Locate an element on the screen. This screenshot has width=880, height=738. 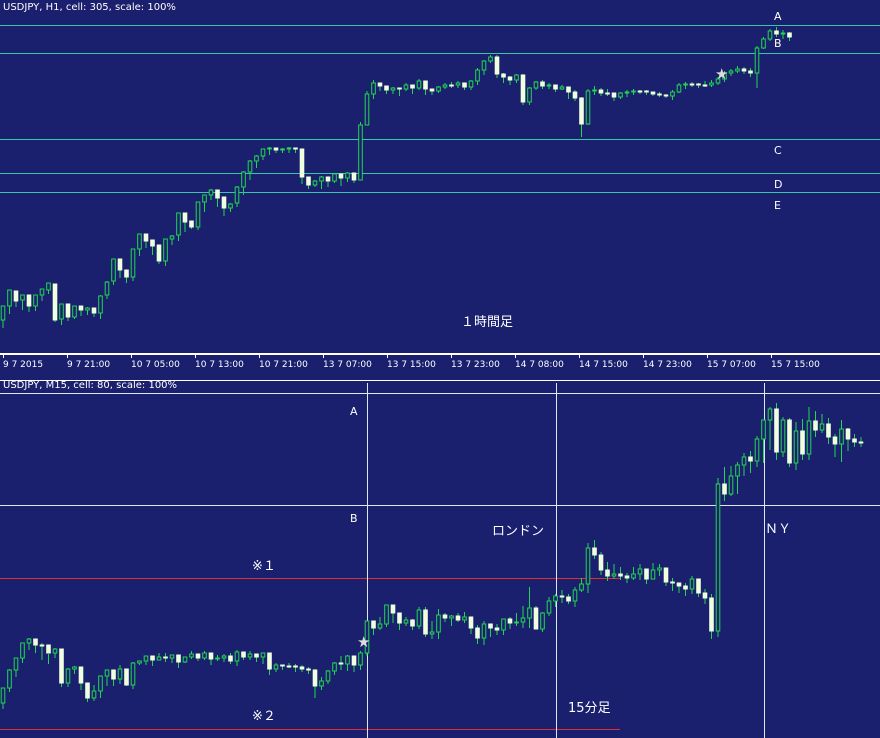
top-level-label-d: D is located at coordinates (778, 184).